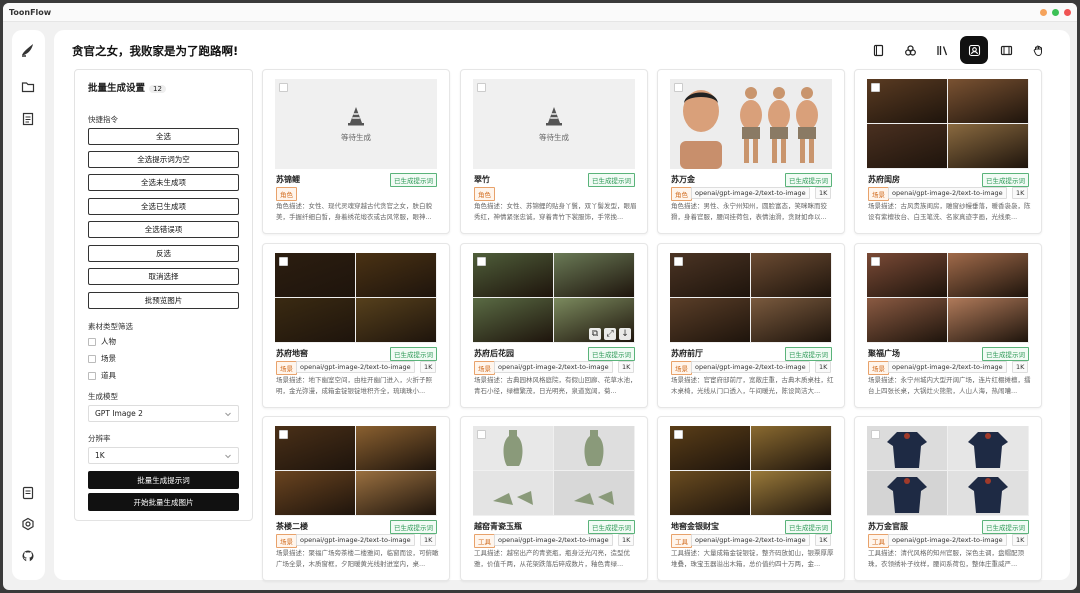  I want to click on resolution-select: 1K, so click(163, 455).